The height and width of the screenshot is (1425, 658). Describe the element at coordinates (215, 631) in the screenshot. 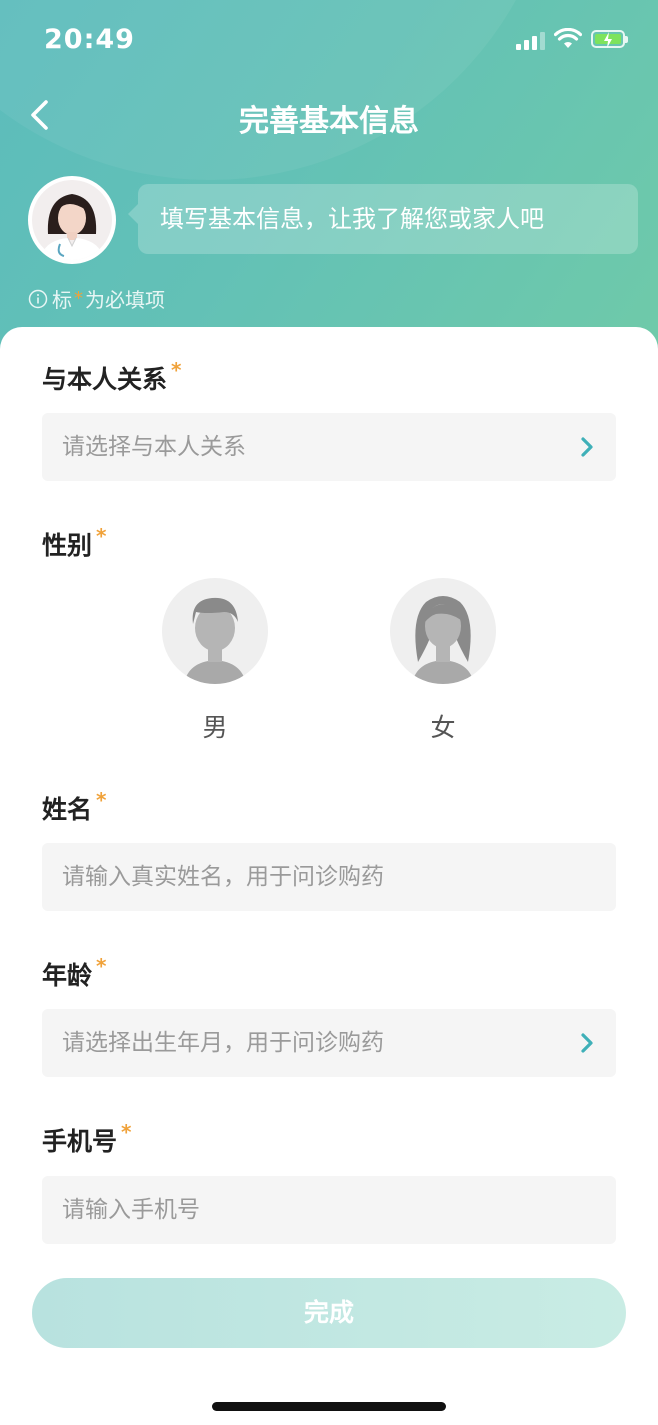

I see `male-avatar-icon` at that location.